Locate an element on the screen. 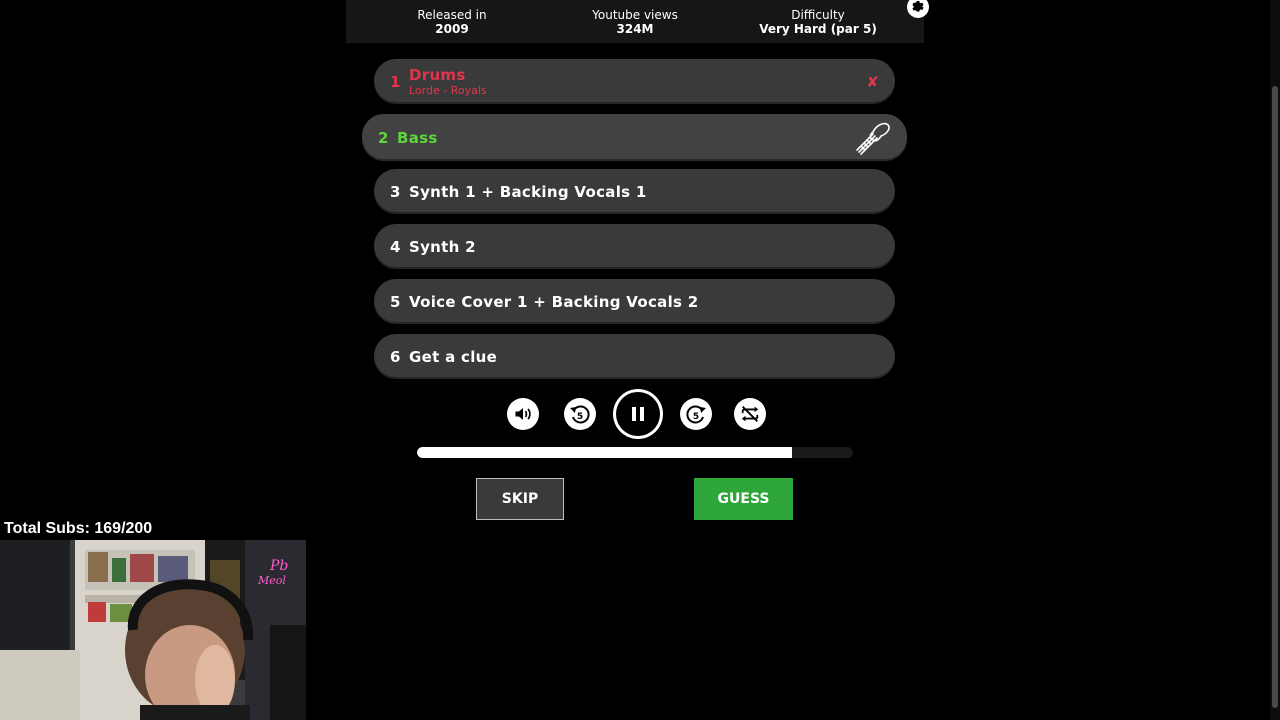 The width and height of the screenshot is (1280, 720). webcam-image: Pb Meol is located at coordinates (153, 630).